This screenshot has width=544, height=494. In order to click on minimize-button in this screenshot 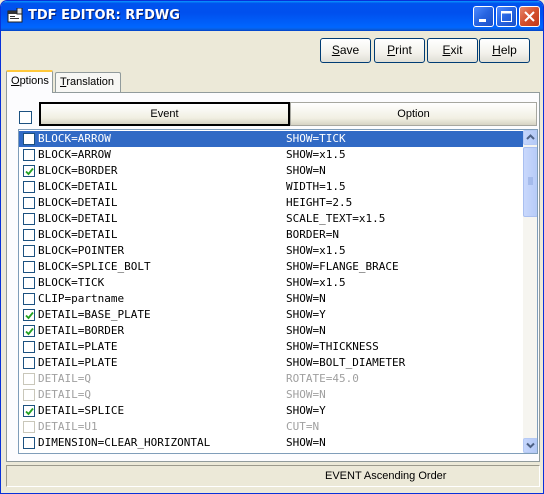, I will do `click(483, 16)`.